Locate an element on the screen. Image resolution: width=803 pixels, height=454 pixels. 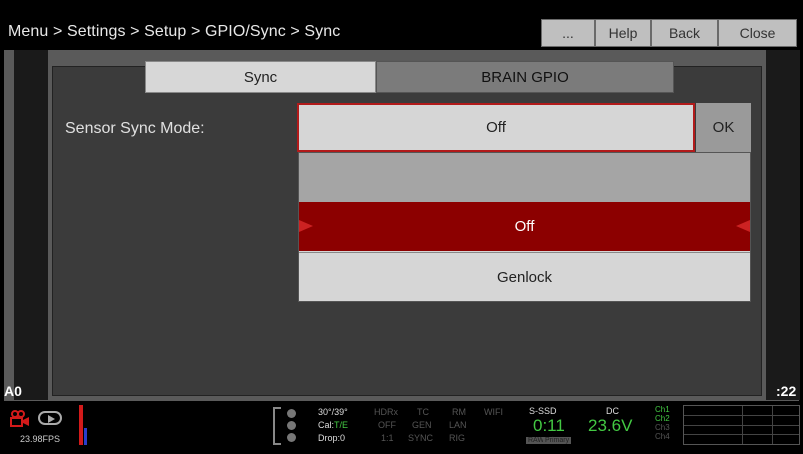
help-button: Help is located at coordinates (623, 33).